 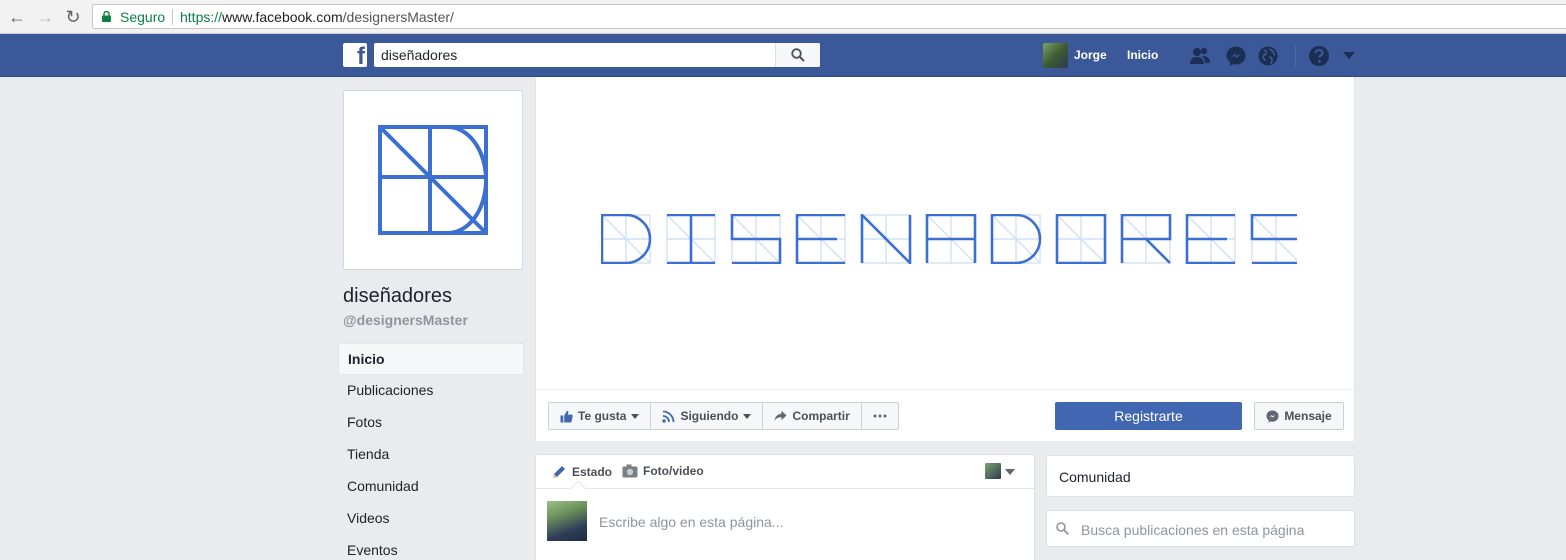 What do you see at coordinates (559, 472) in the screenshot?
I see `pencil-icon` at bounding box center [559, 472].